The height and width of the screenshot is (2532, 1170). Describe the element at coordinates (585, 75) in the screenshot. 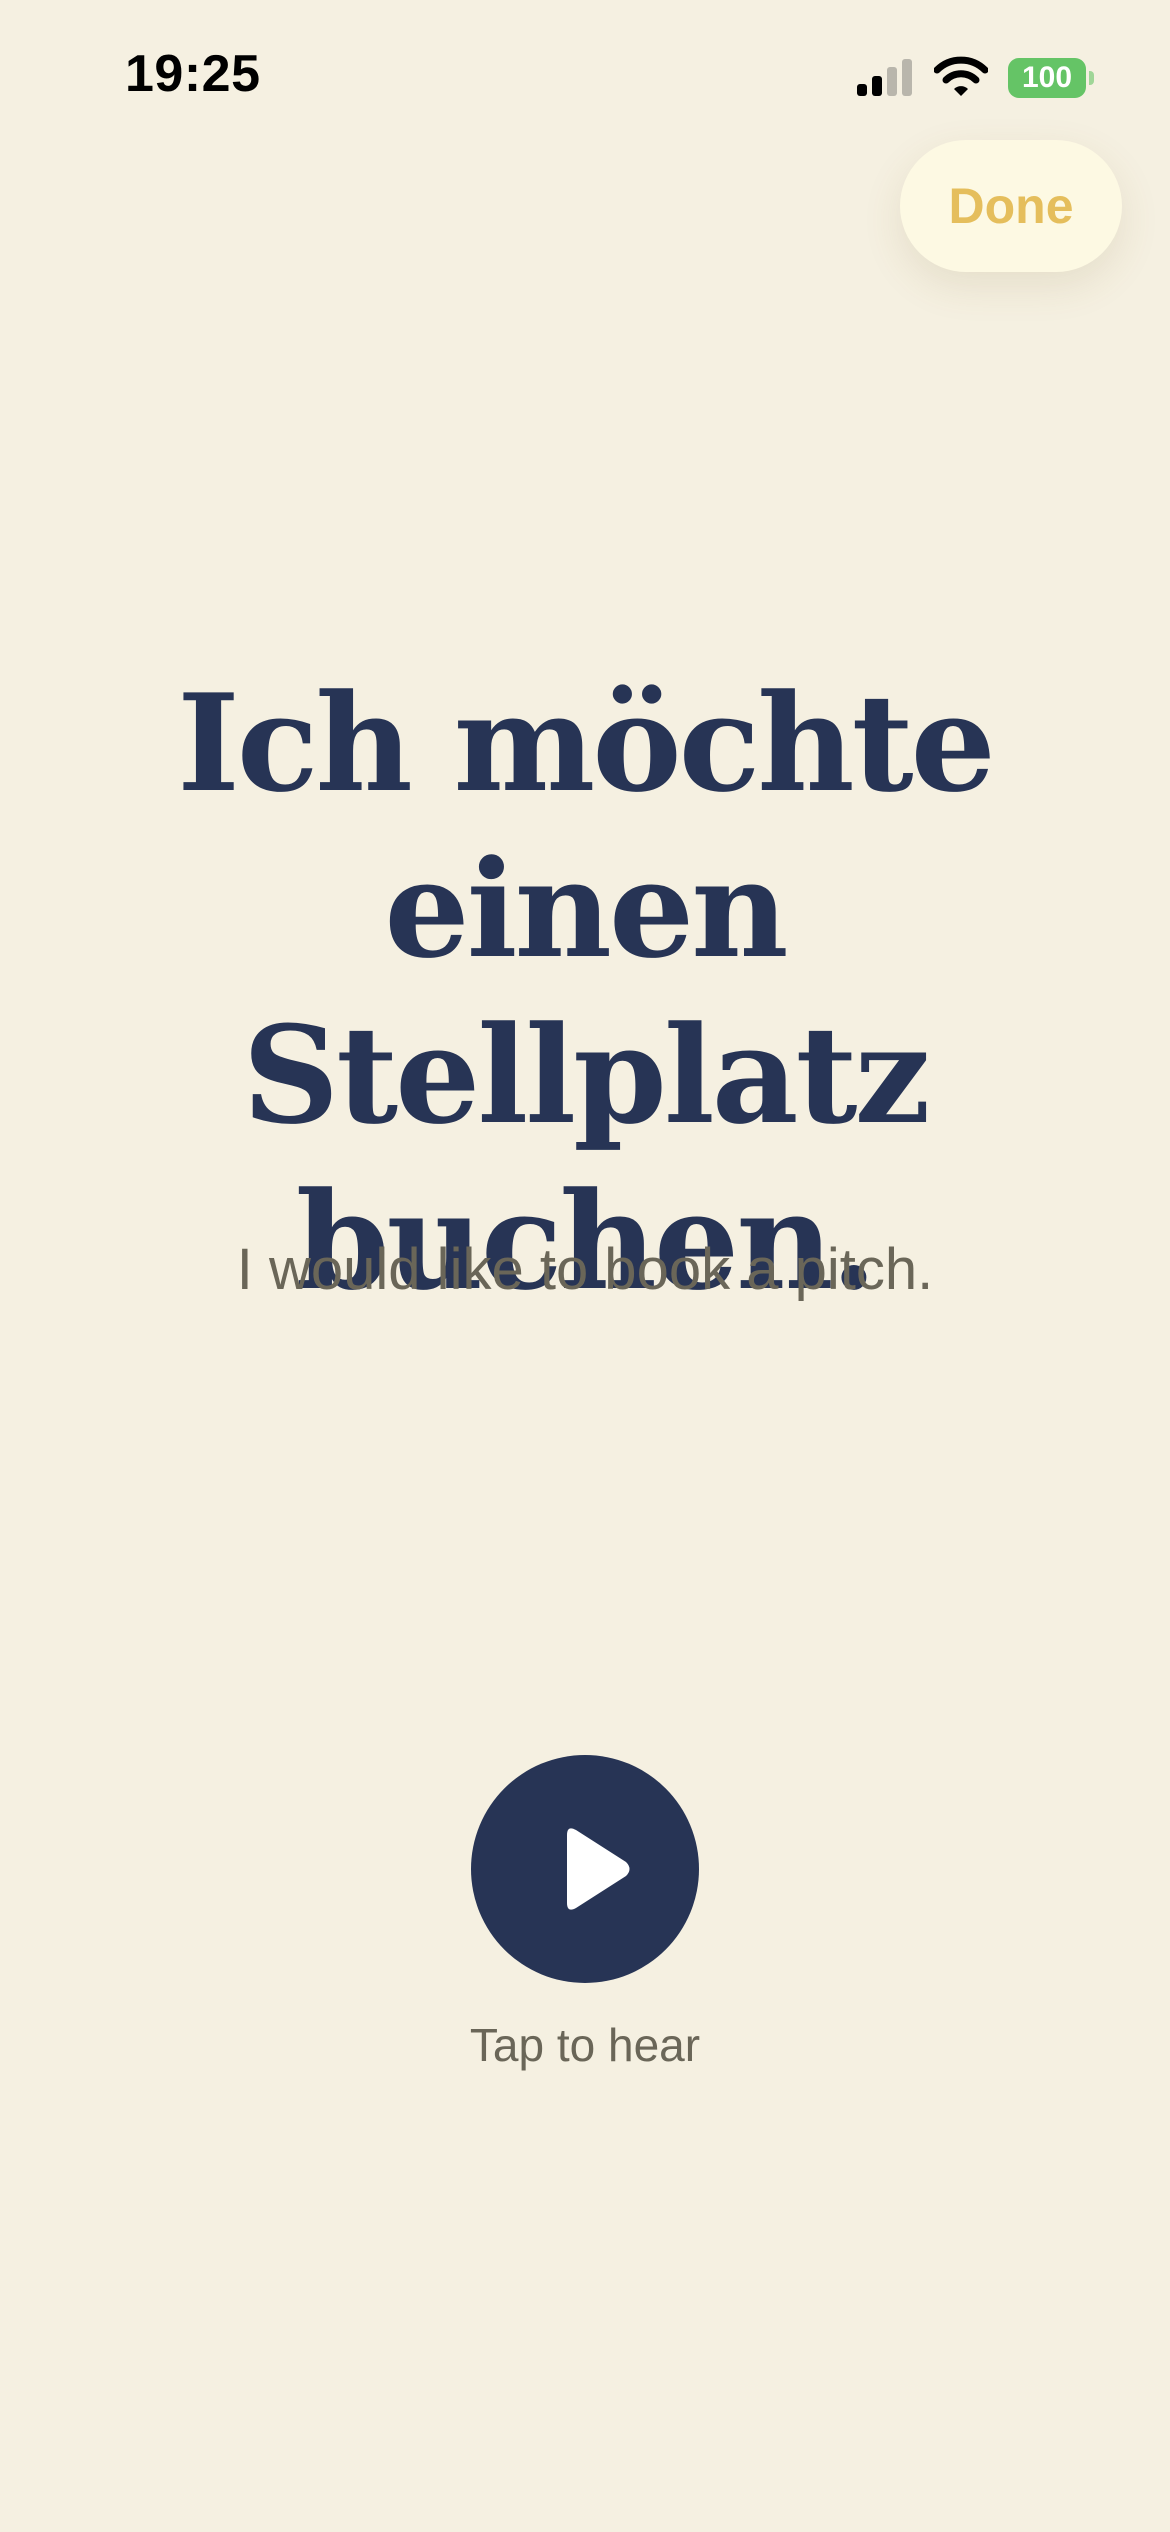

I see `status-bar: 19:25 100` at that location.